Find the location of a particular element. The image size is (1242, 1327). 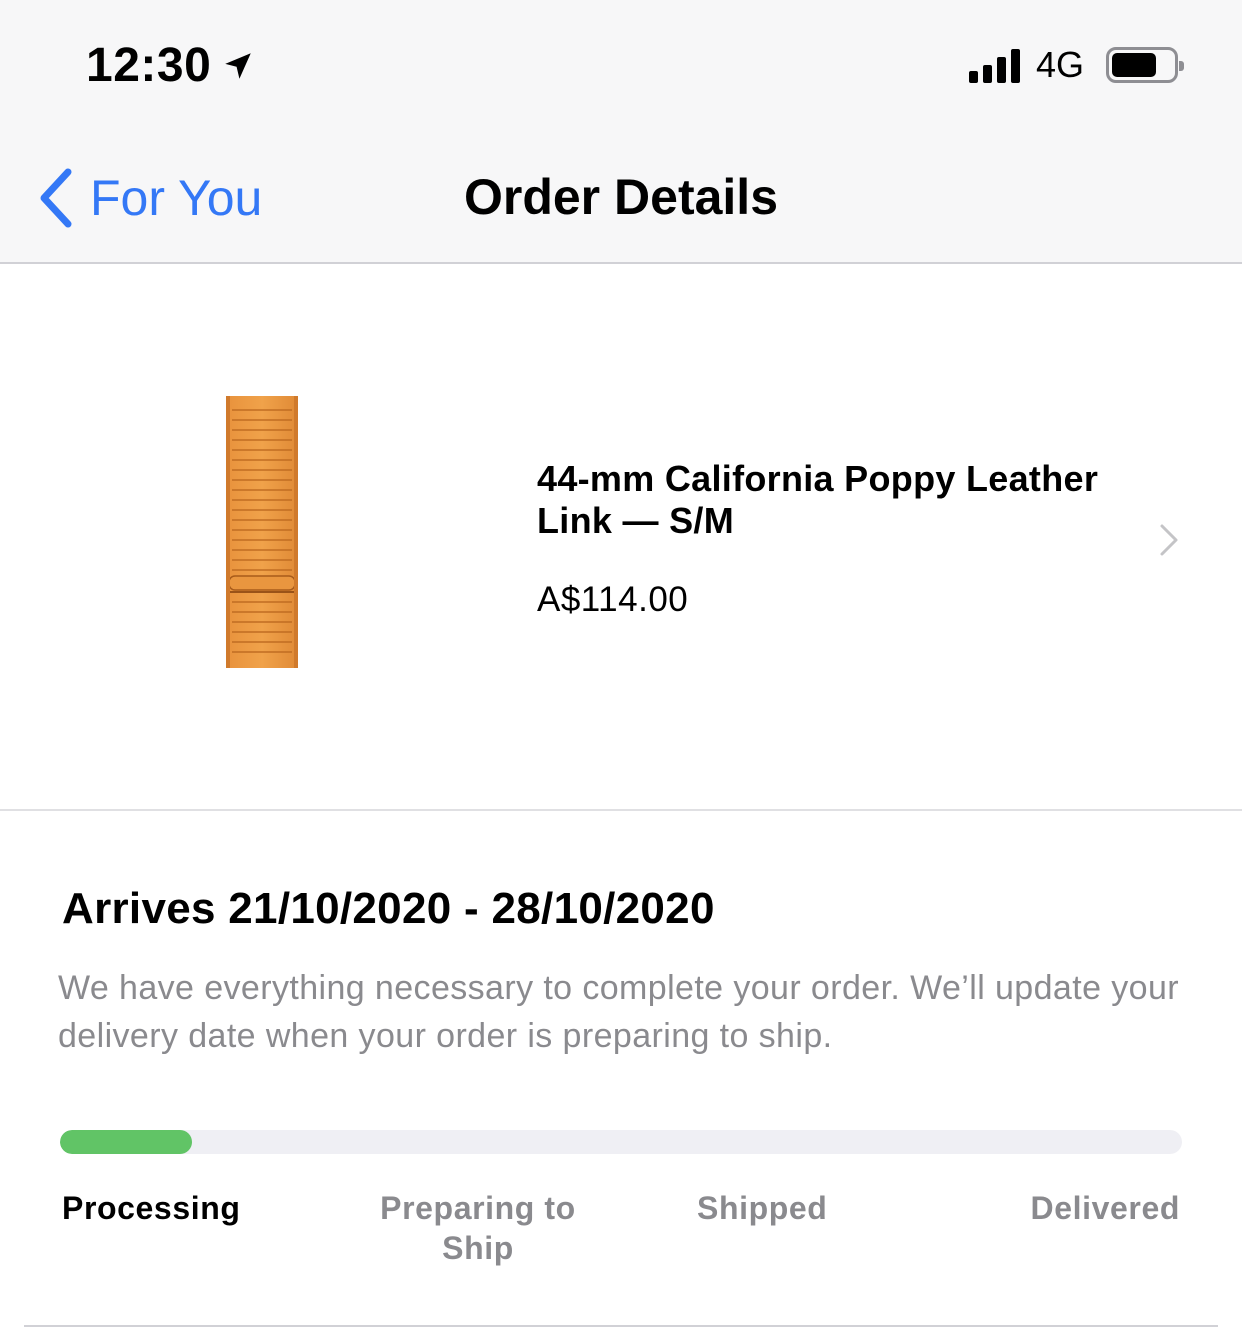

step-shipped: Shipped is located at coordinates (762, 1208).